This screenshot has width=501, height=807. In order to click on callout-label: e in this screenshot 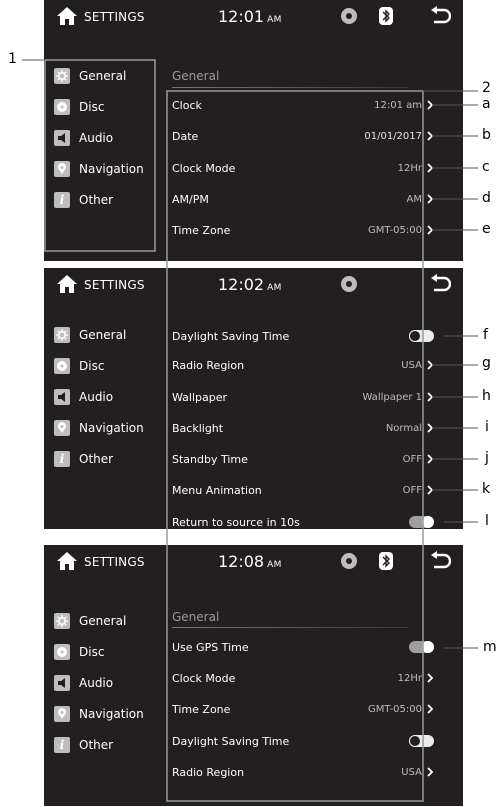, I will do `click(486, 229)`.